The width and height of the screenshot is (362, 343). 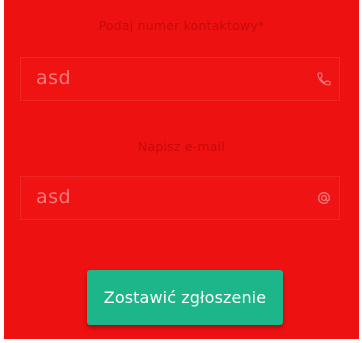 What do you see at coordinates (181, 25) in the screenshot?
I see `phone-label: Podaj numer kontaktowy*` at bounding box center [181, 25].